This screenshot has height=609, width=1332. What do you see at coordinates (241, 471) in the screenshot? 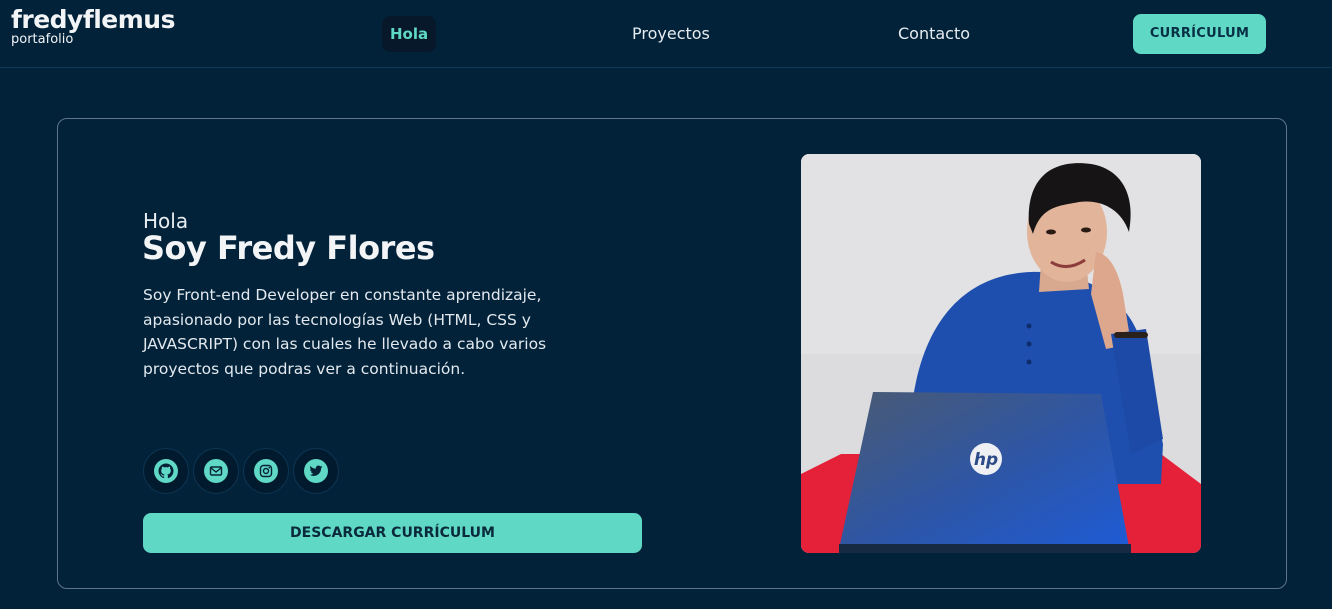
I see `social-links` at bounding box center [241, 471].